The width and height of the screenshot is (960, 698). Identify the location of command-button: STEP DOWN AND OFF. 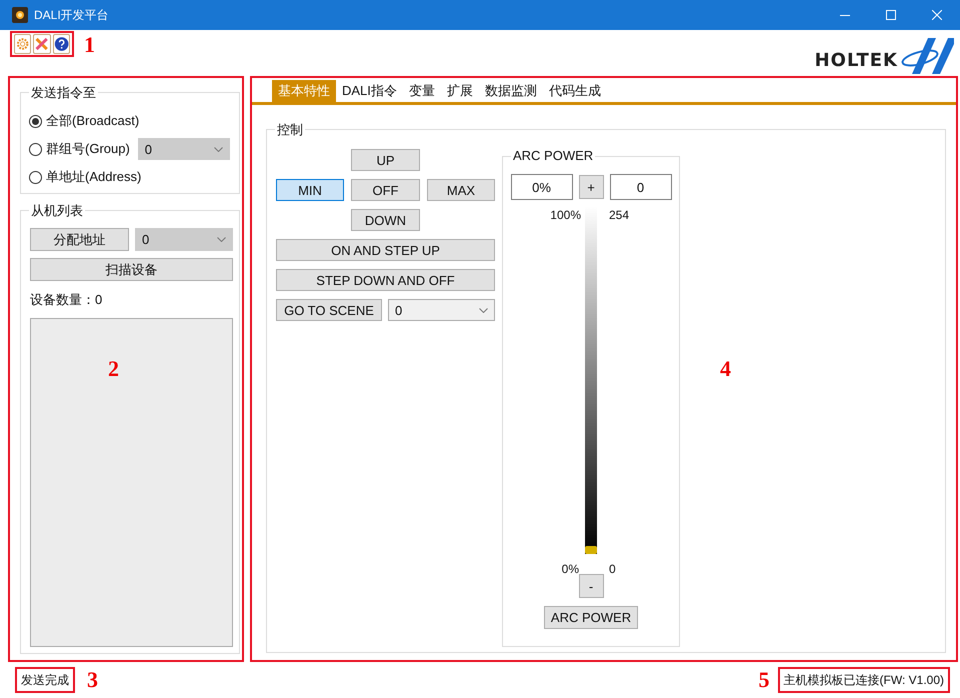
(385, 280).